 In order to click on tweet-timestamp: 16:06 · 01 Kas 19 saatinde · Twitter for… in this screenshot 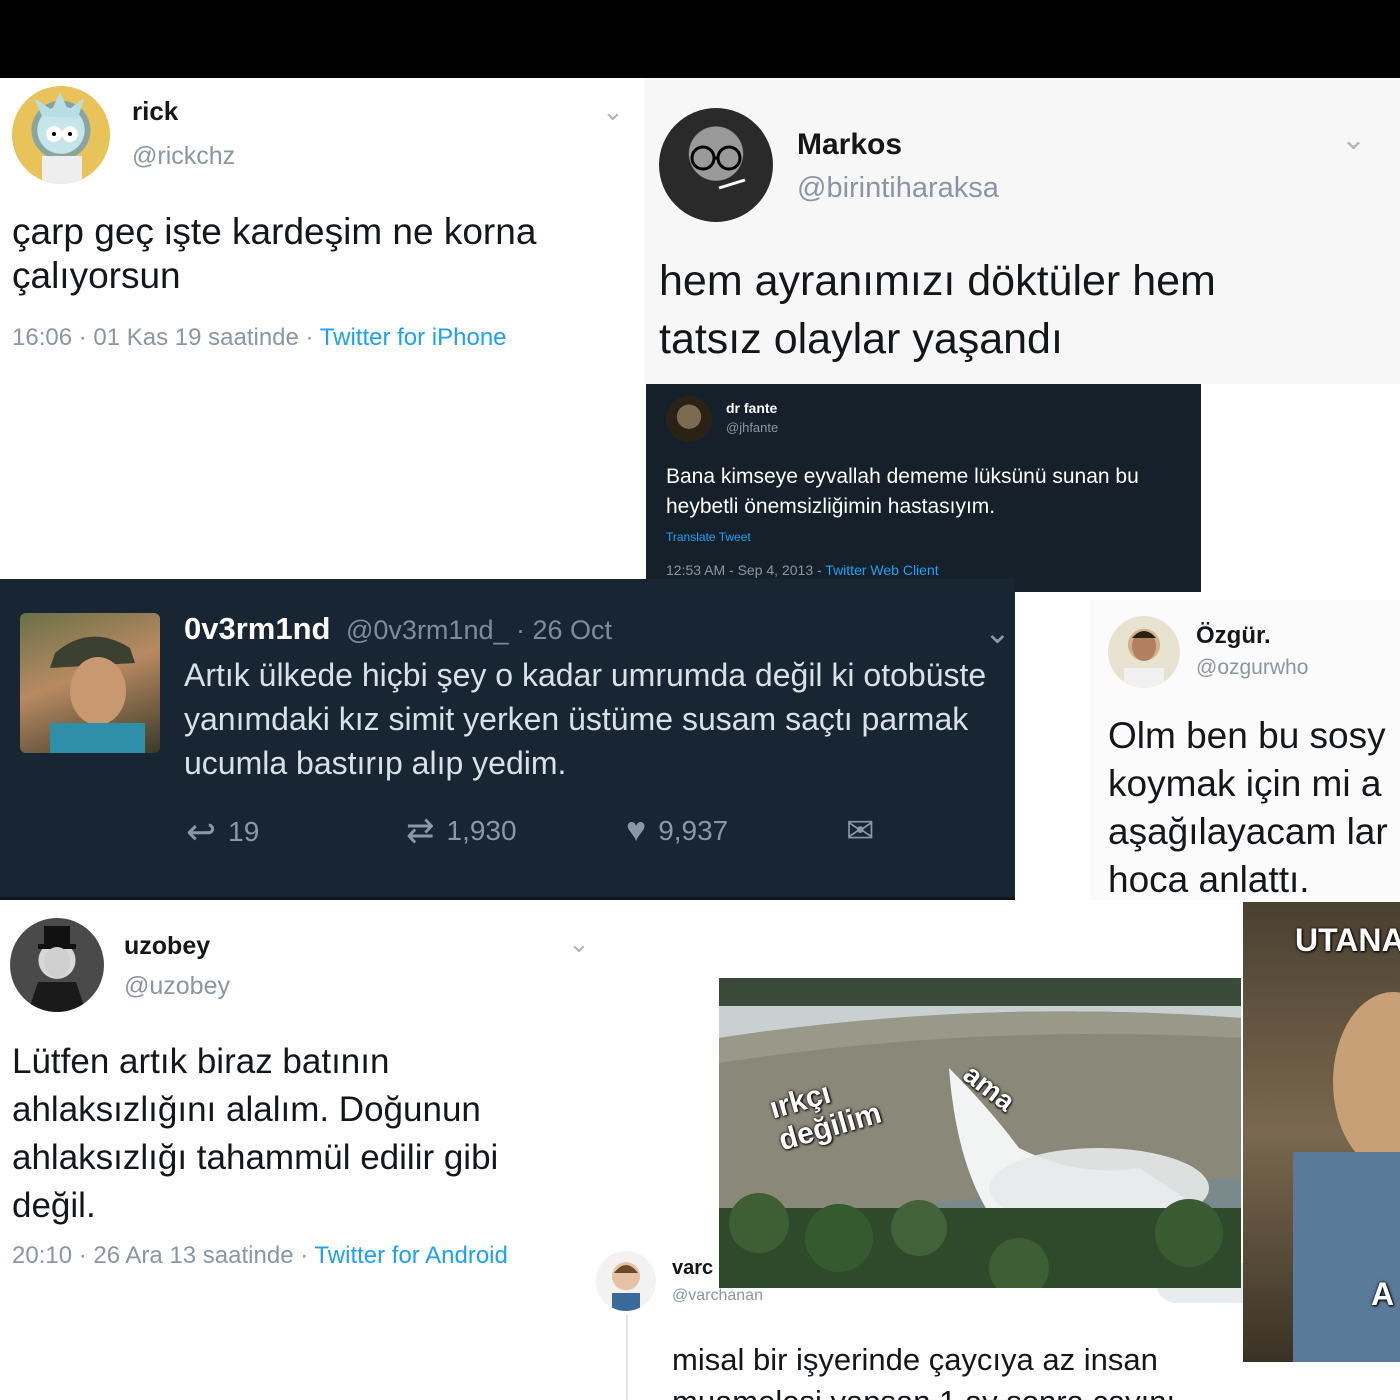, I will do `click(259, 338)`.